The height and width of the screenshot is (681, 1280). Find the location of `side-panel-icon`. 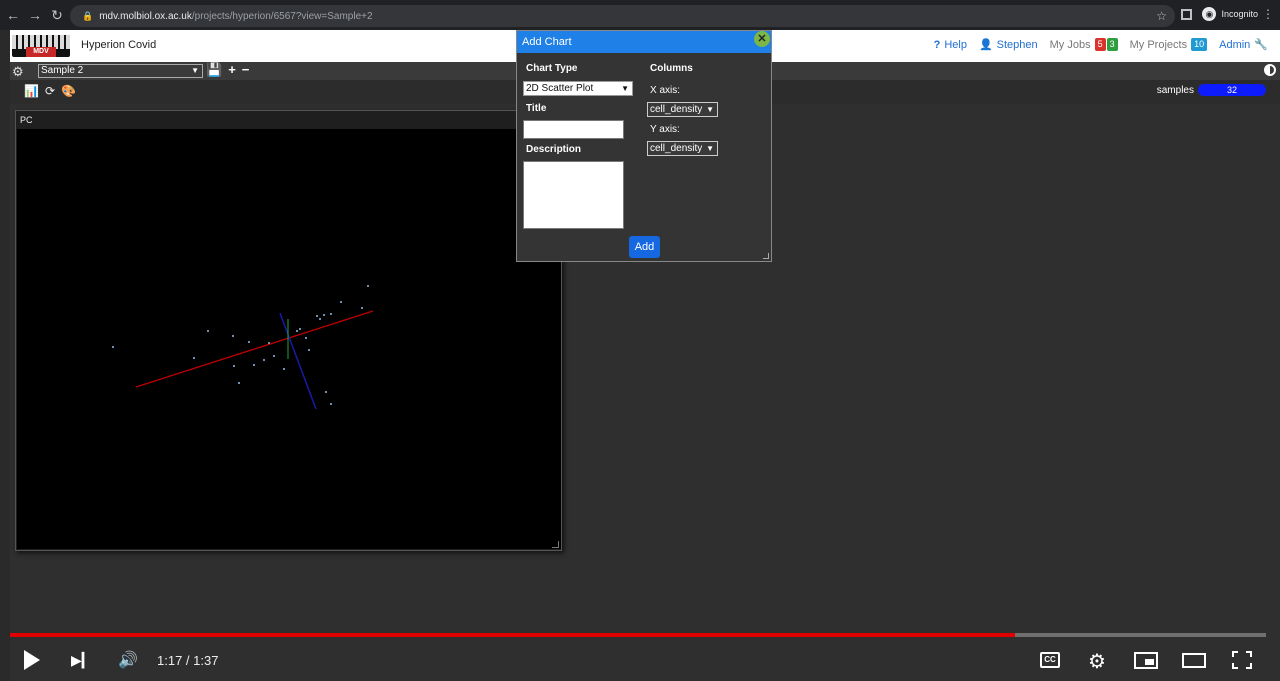

side-panel-icon is located at coordinates (1186, 14).